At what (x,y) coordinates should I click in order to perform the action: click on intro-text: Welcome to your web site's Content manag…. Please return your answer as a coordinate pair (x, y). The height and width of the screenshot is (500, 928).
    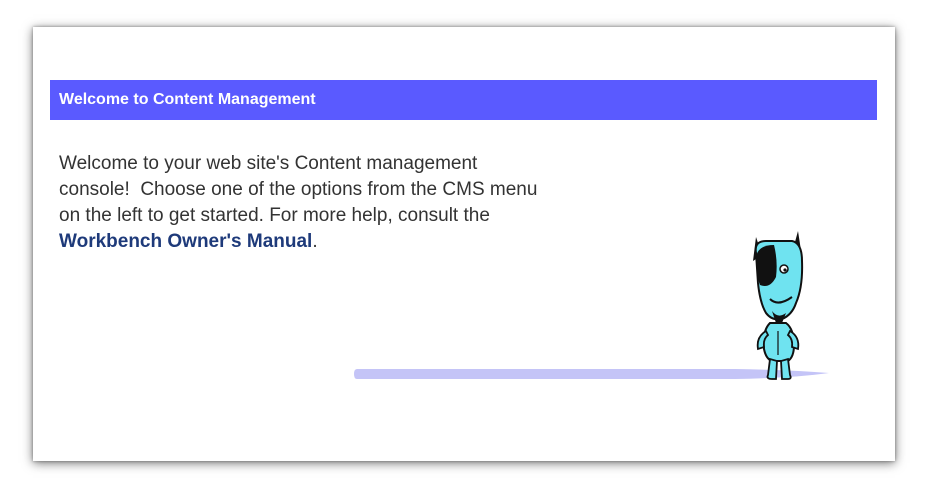
    Looking at the image, I should click on (359, 203).